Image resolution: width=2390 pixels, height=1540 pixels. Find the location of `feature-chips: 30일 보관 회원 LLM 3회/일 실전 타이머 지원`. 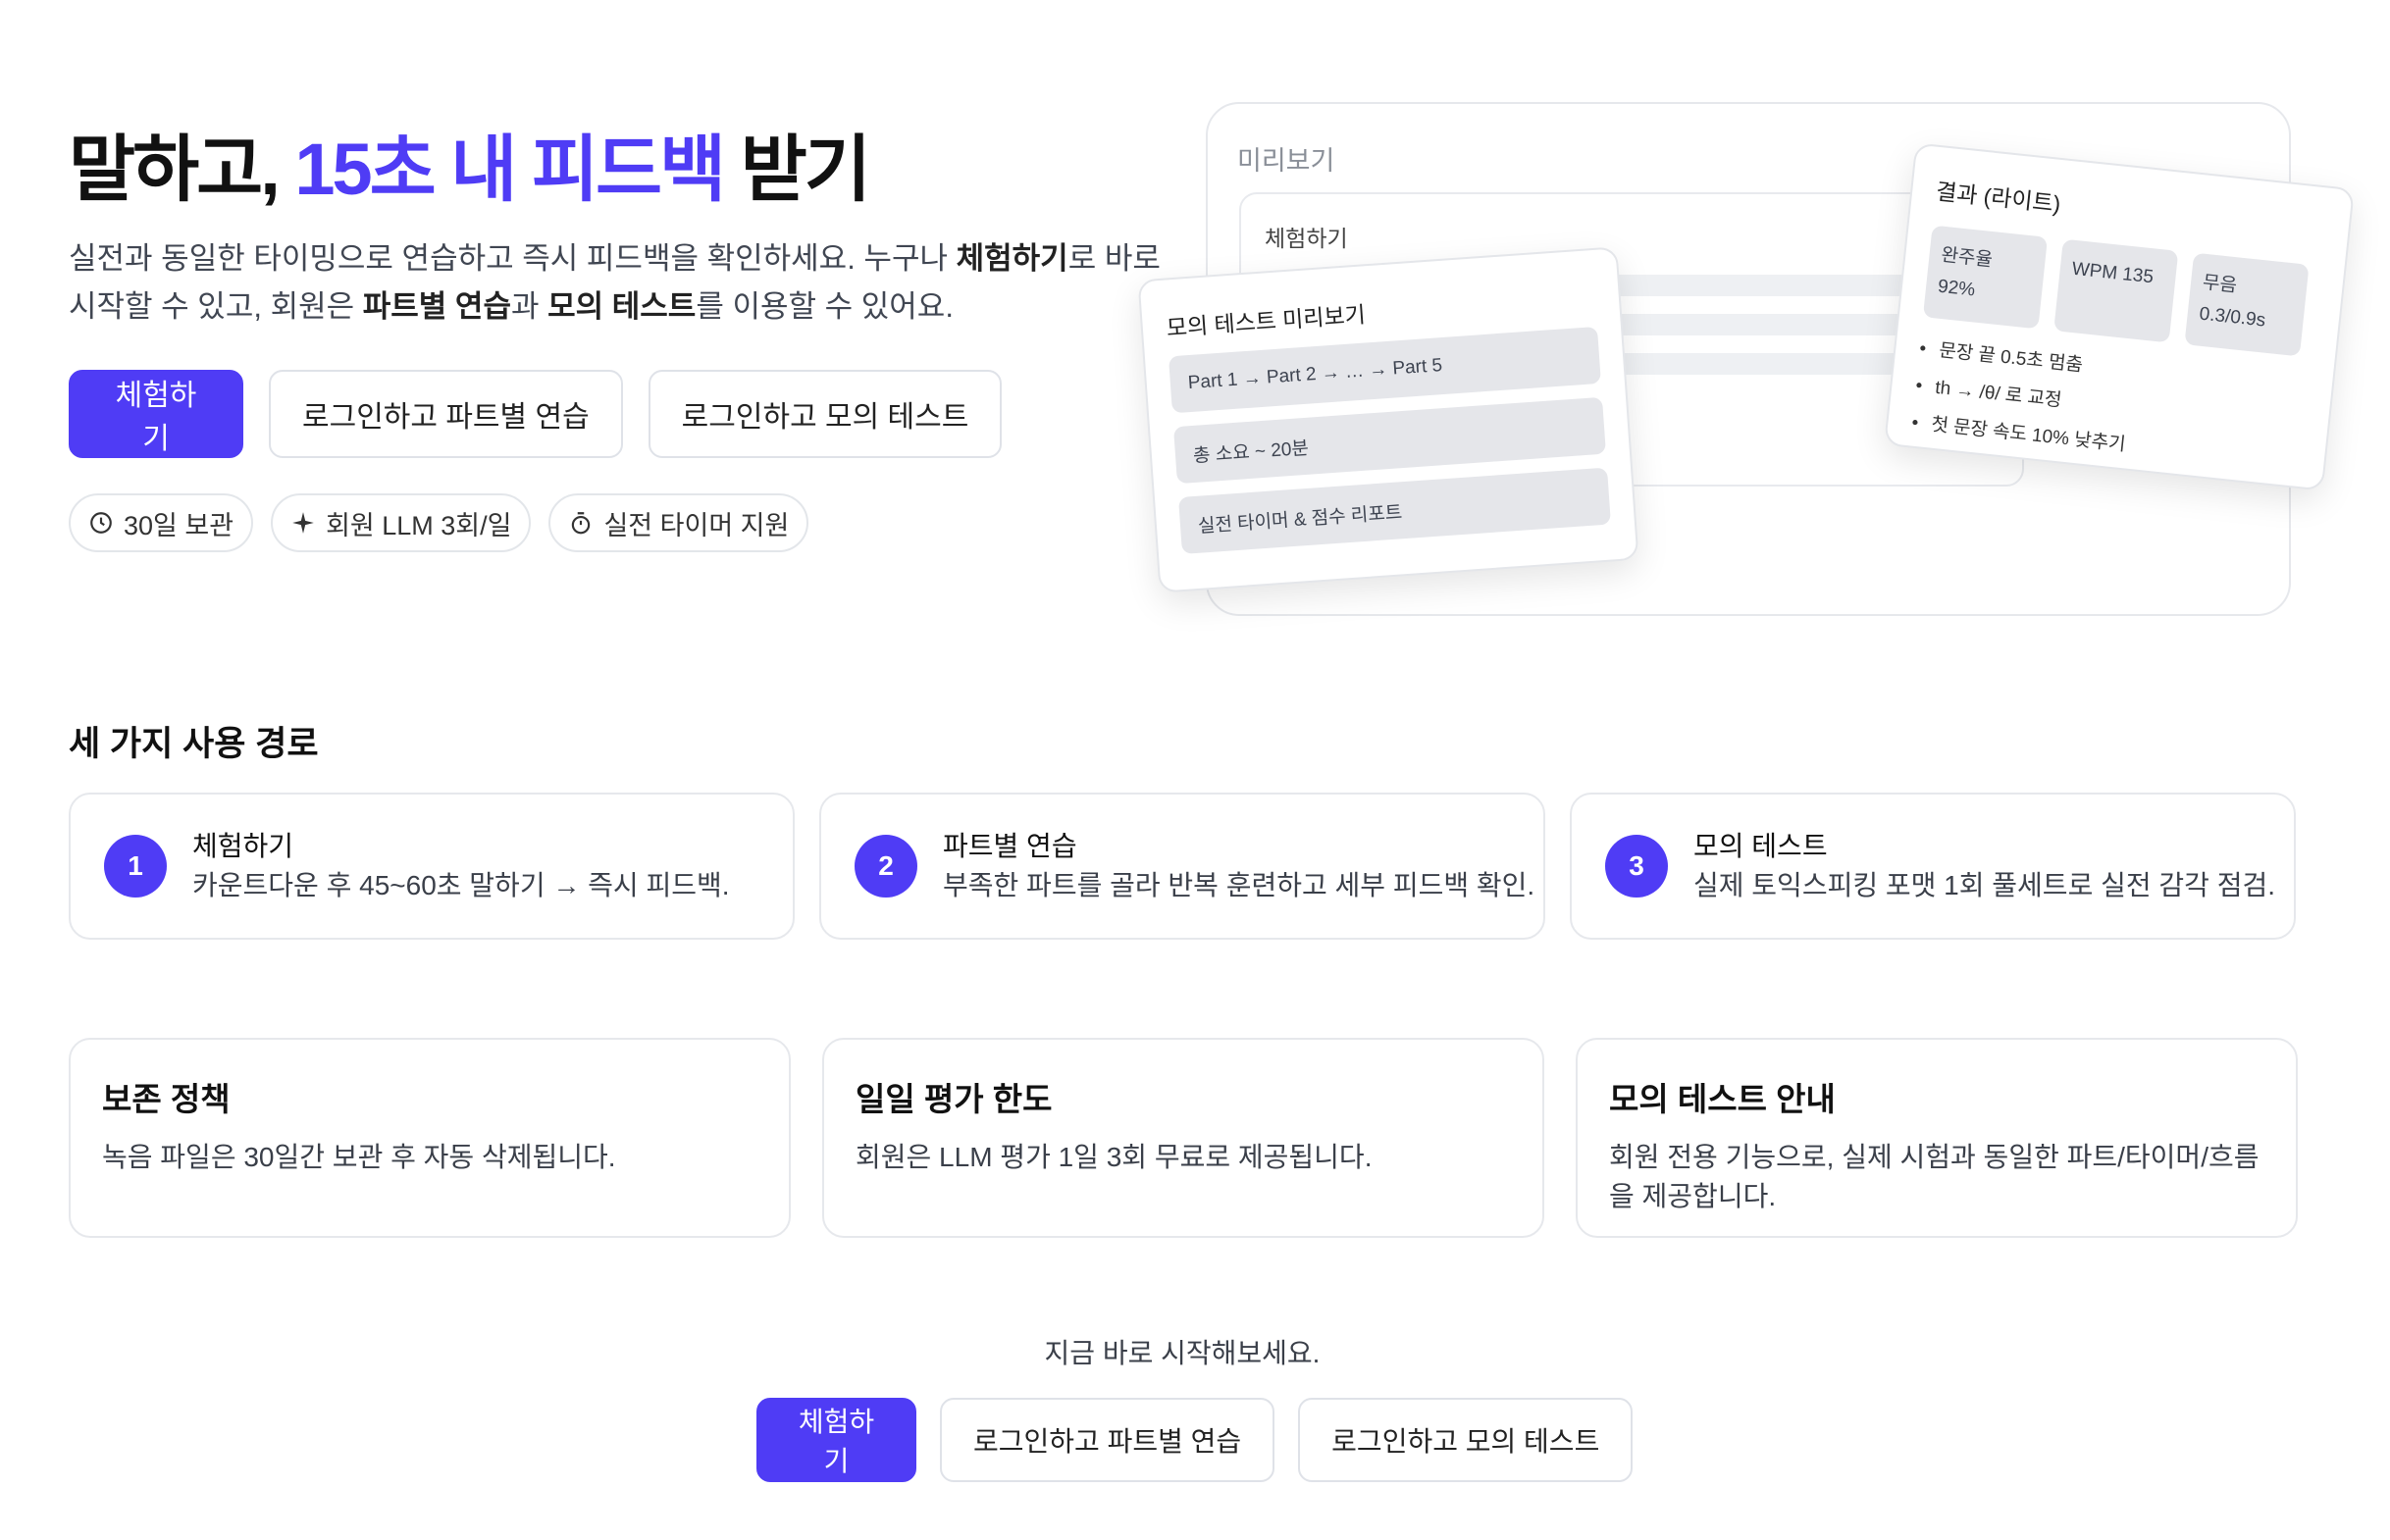

feature-chips: 30일 보관 회원 LLM 3회/일 실전 타이머 지원 is located at coordinates (608, 523).